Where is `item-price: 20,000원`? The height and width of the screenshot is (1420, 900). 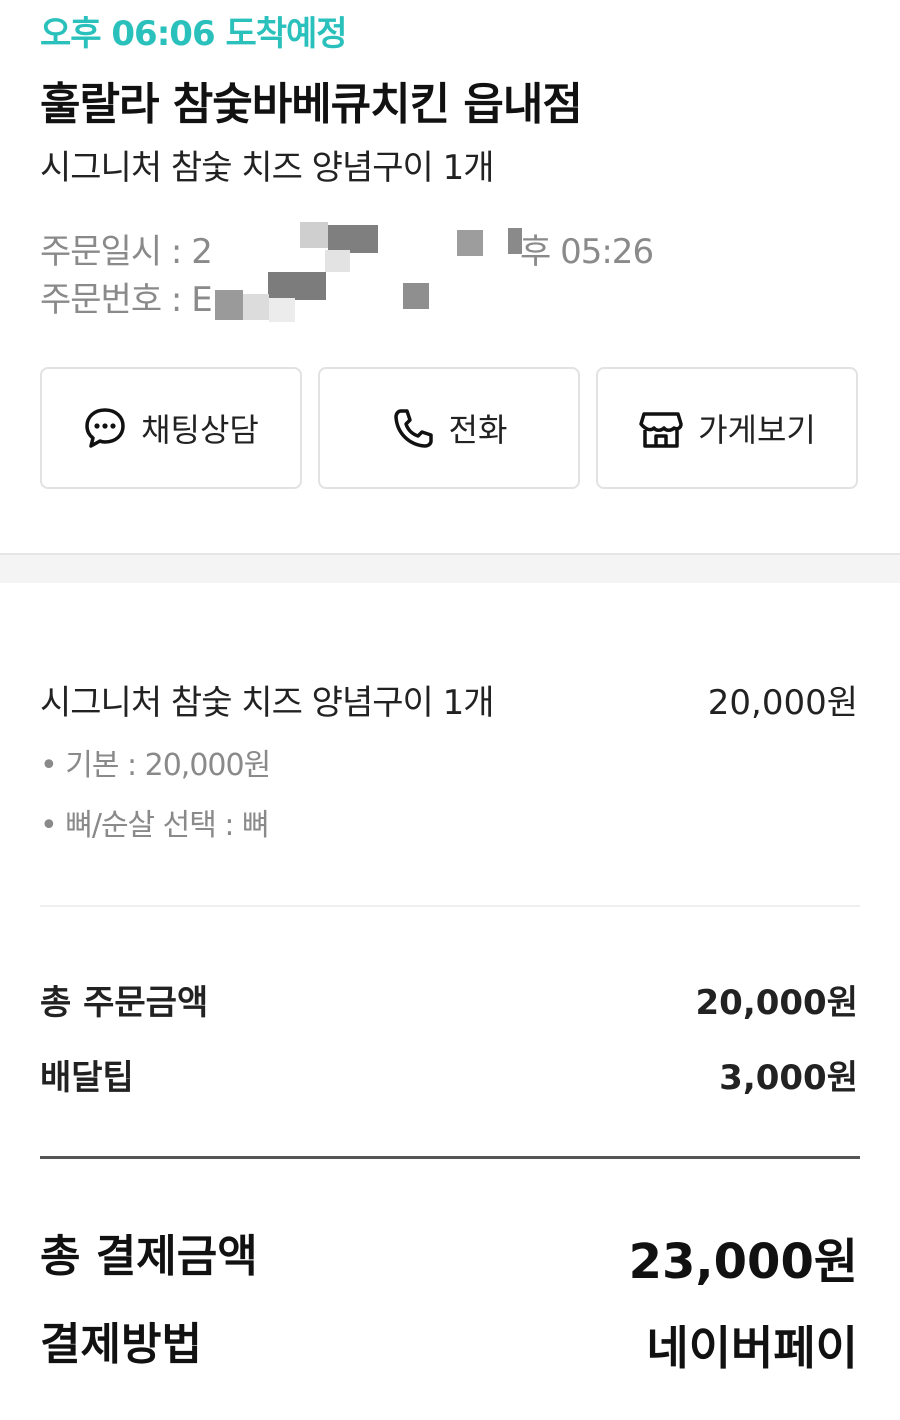 item-price: 20,000원 is located at coordinates (782, 703).